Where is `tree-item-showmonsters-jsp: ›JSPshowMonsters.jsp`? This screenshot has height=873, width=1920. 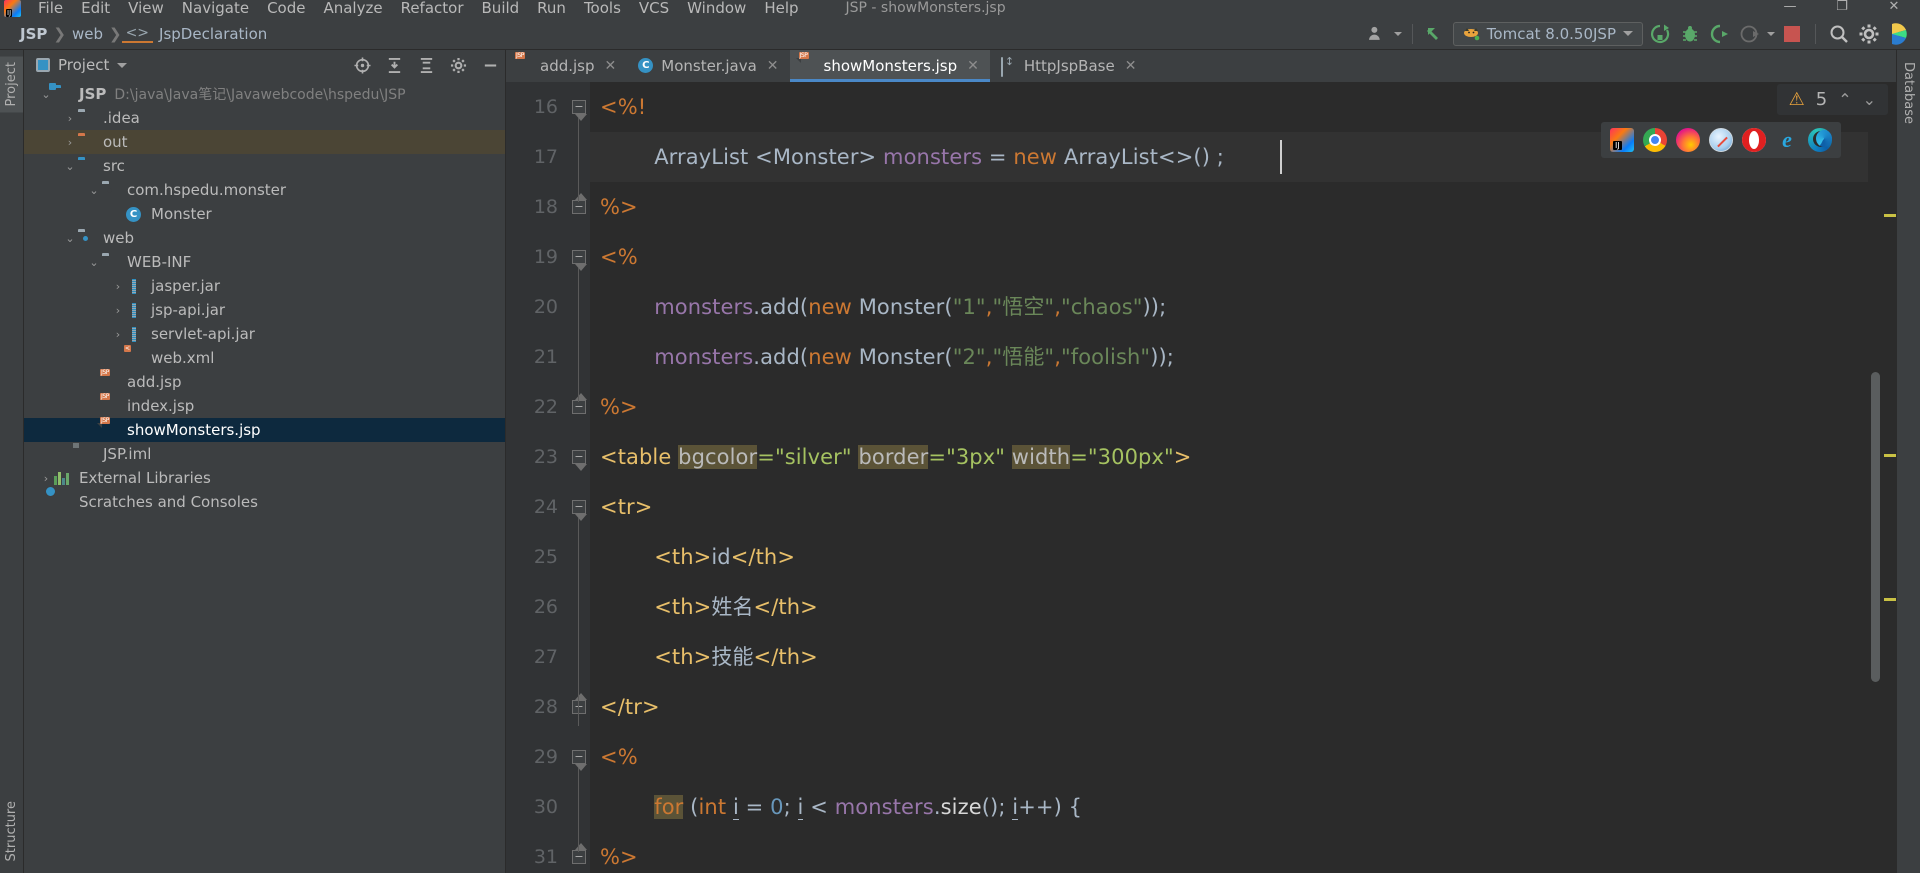 tree-item-showmonsters-jsp: ›JSPshowMonsters.jsp is located at coordinates (264, 429).